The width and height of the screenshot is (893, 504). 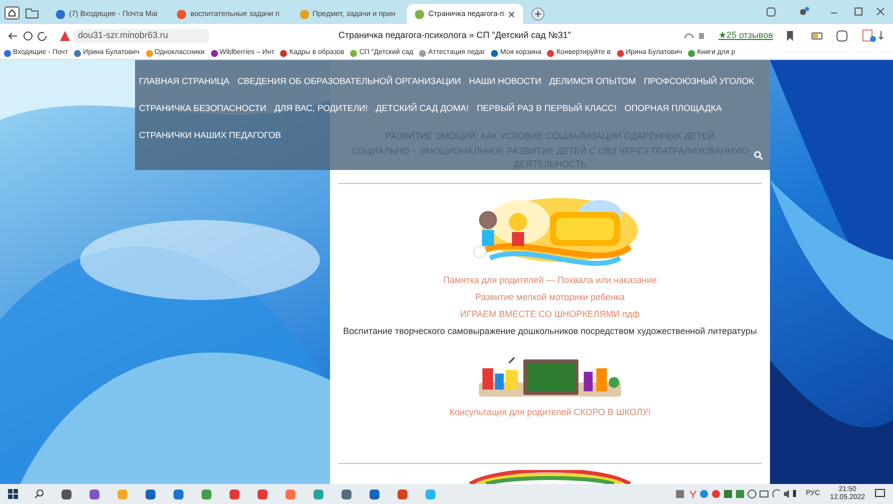 I want to click on search-icon, so click(x=39, y=494).